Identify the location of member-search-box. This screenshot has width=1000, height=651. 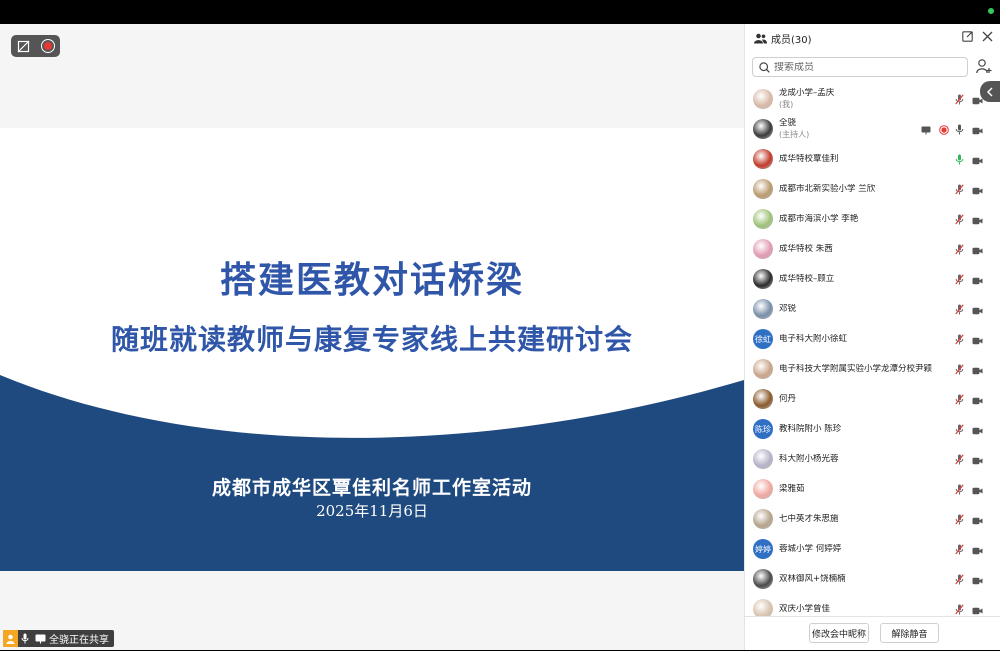
(860, 67).